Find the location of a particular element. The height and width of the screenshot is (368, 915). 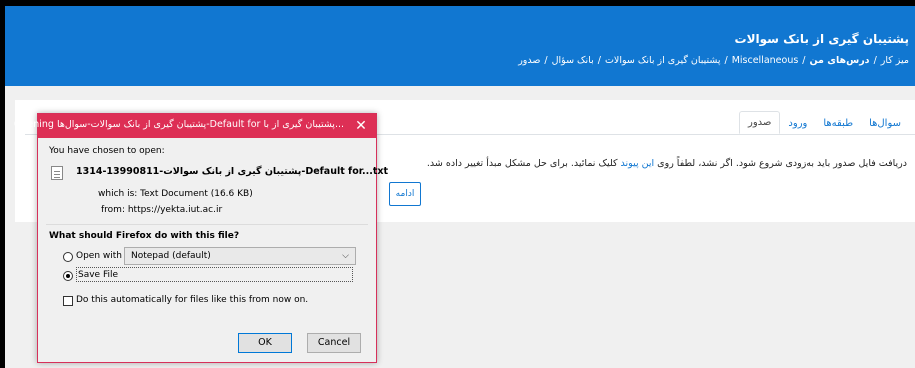

cancel-button: Cancel is located at coordinates (334, 343).